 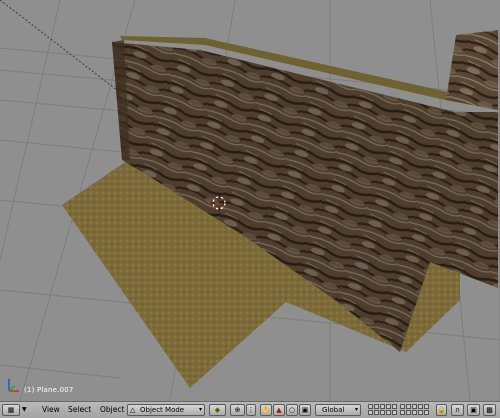 I want to click on scale-icon: ▣, so click(x=305, y=410).